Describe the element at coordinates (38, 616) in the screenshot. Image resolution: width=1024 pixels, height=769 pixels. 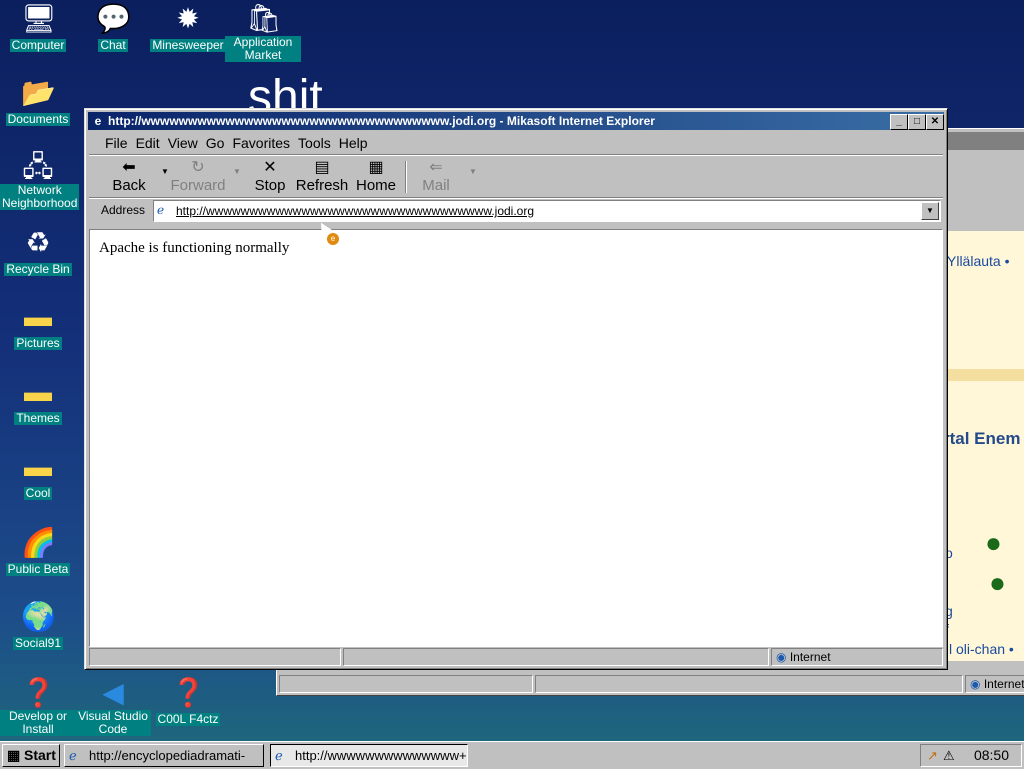
I see `globe-icon: 🌍` at that location.